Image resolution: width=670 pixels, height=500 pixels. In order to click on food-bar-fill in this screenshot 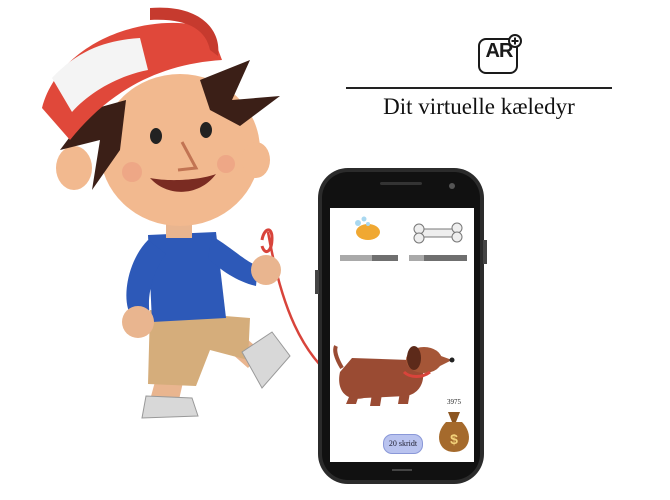, I will do `click(416, 258)`.